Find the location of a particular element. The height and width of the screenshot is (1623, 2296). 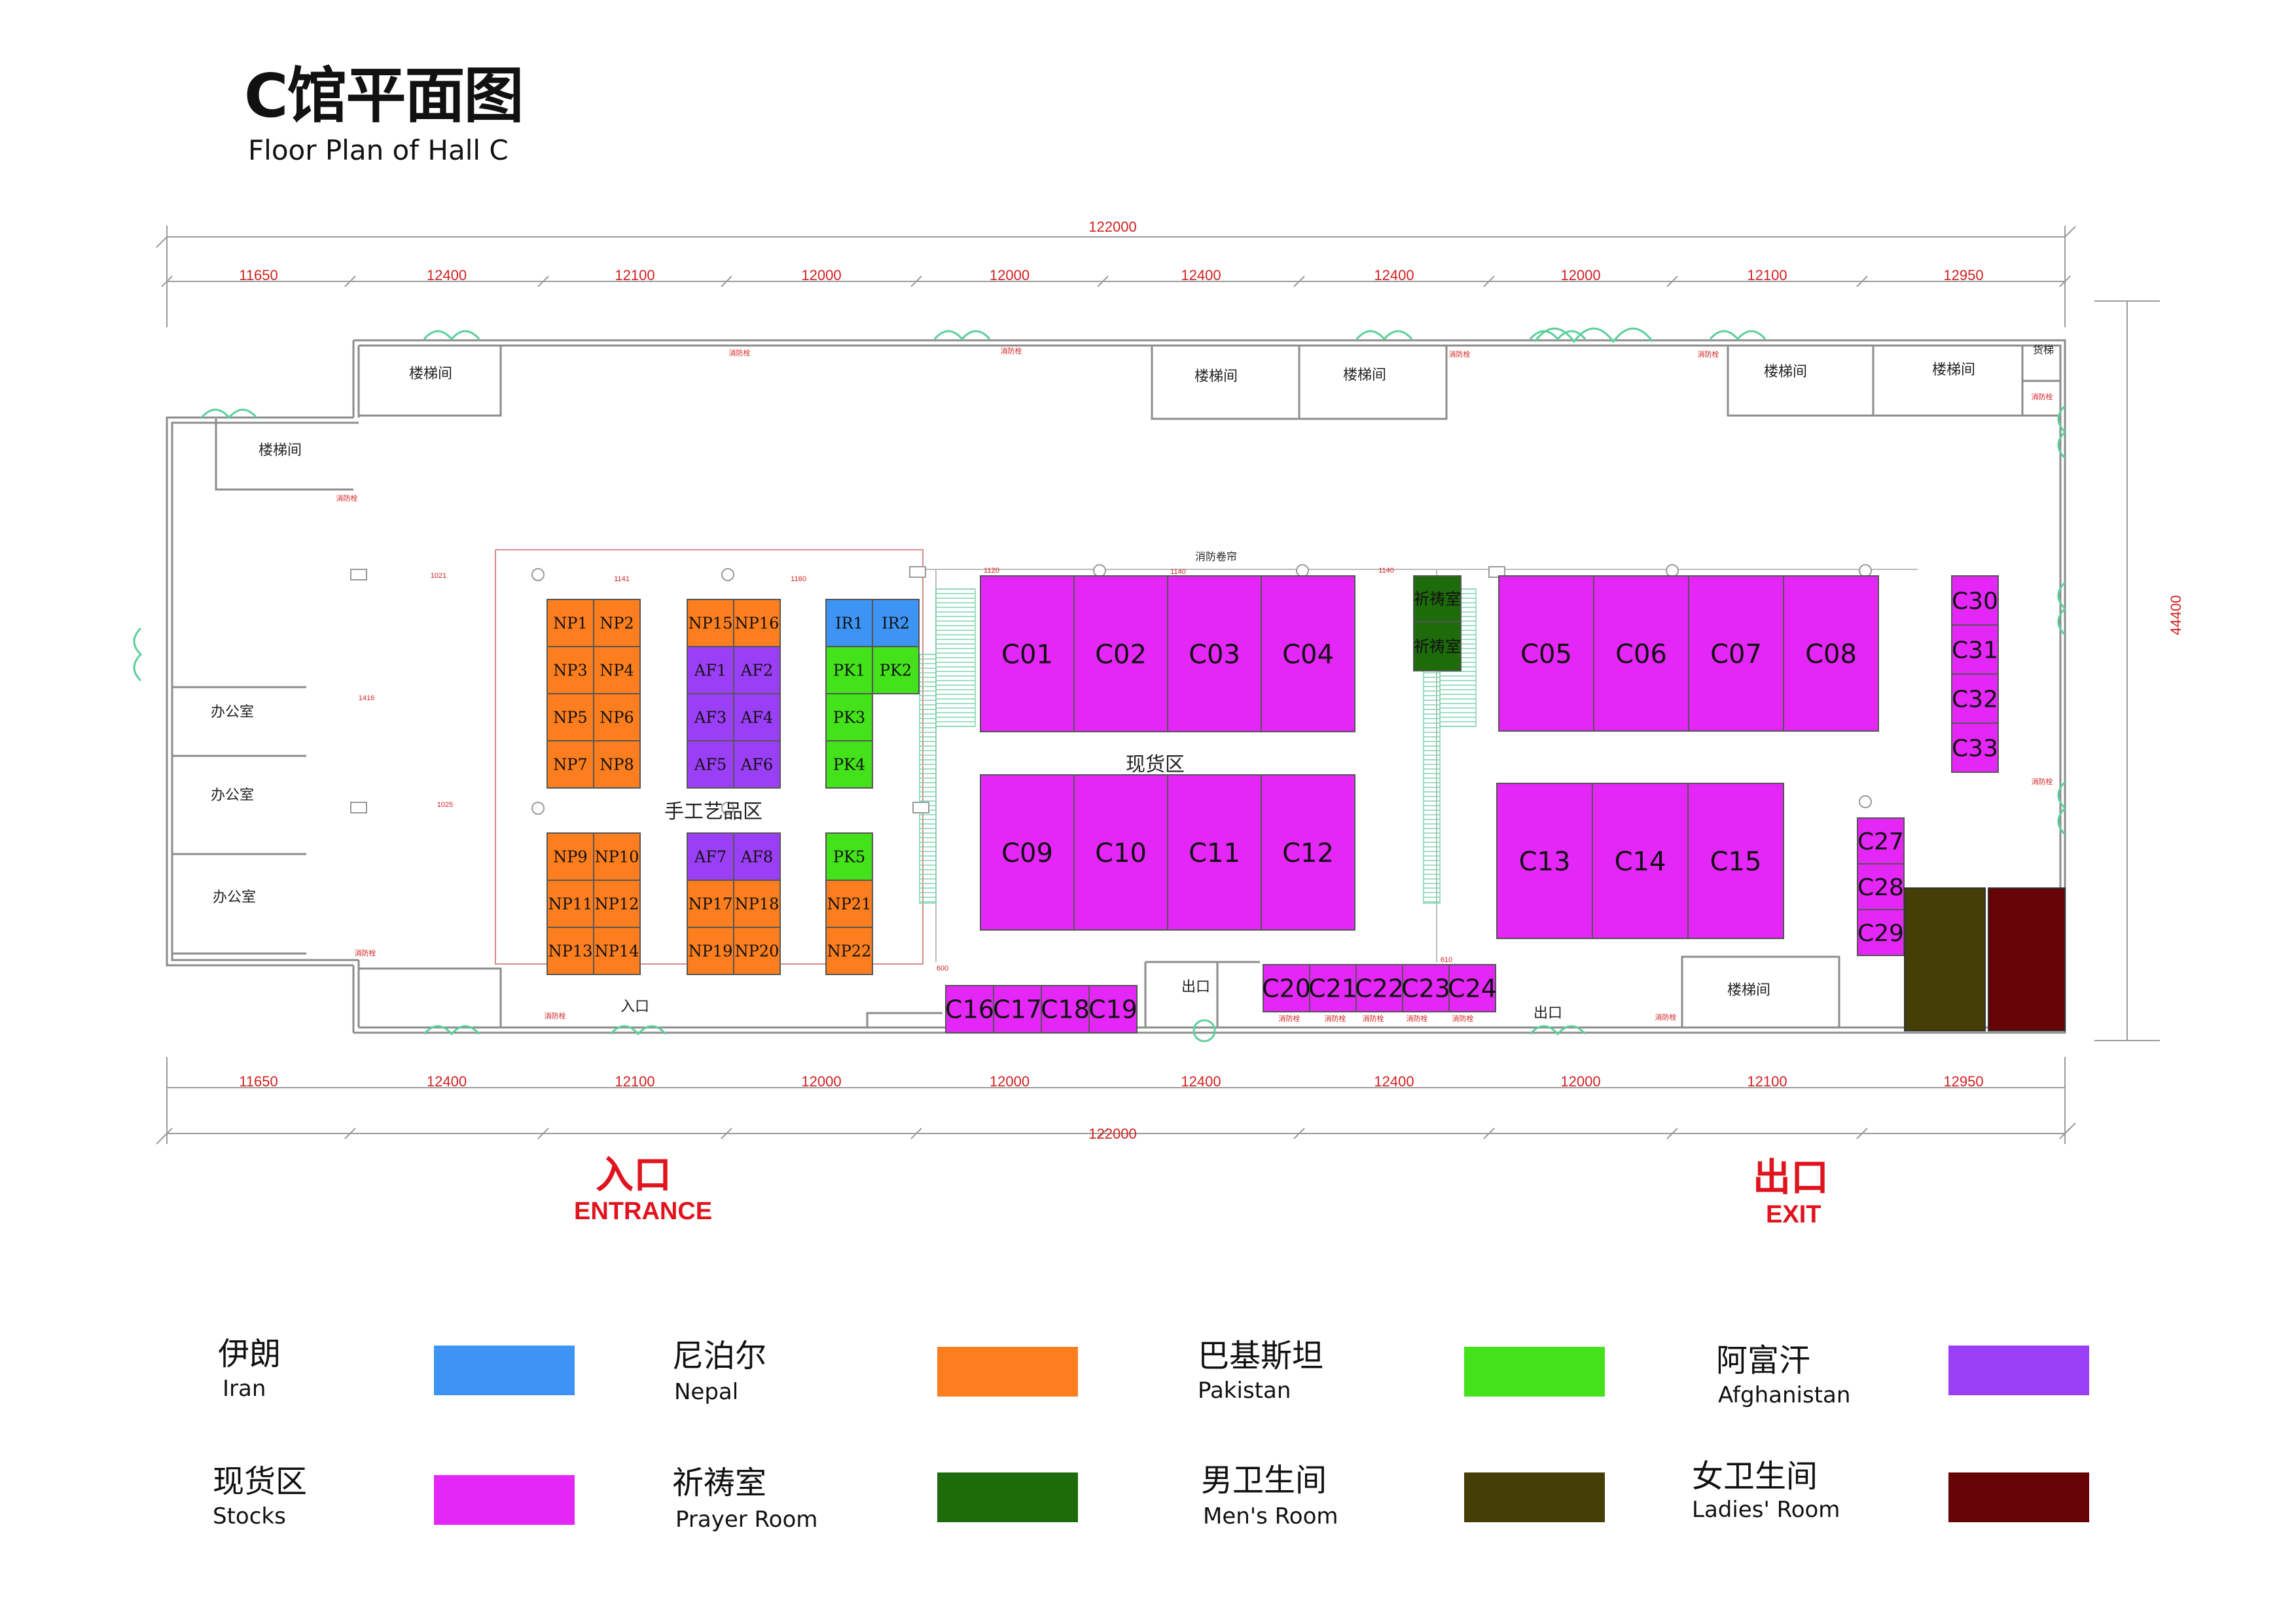

booth: NP22 is located at coordinates (849, 951).